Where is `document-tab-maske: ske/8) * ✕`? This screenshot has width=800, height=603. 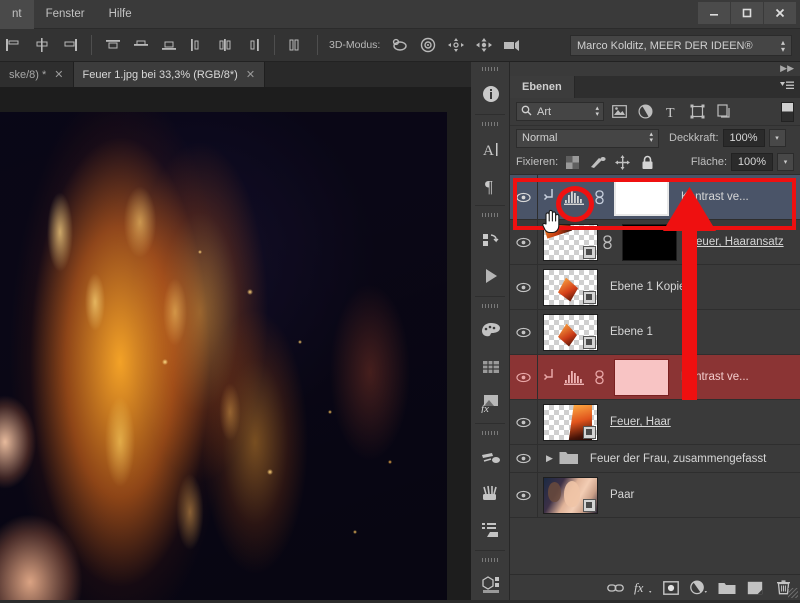 document-tab-maske: ske/8) * ✕ is located at coordinates (37, 74).